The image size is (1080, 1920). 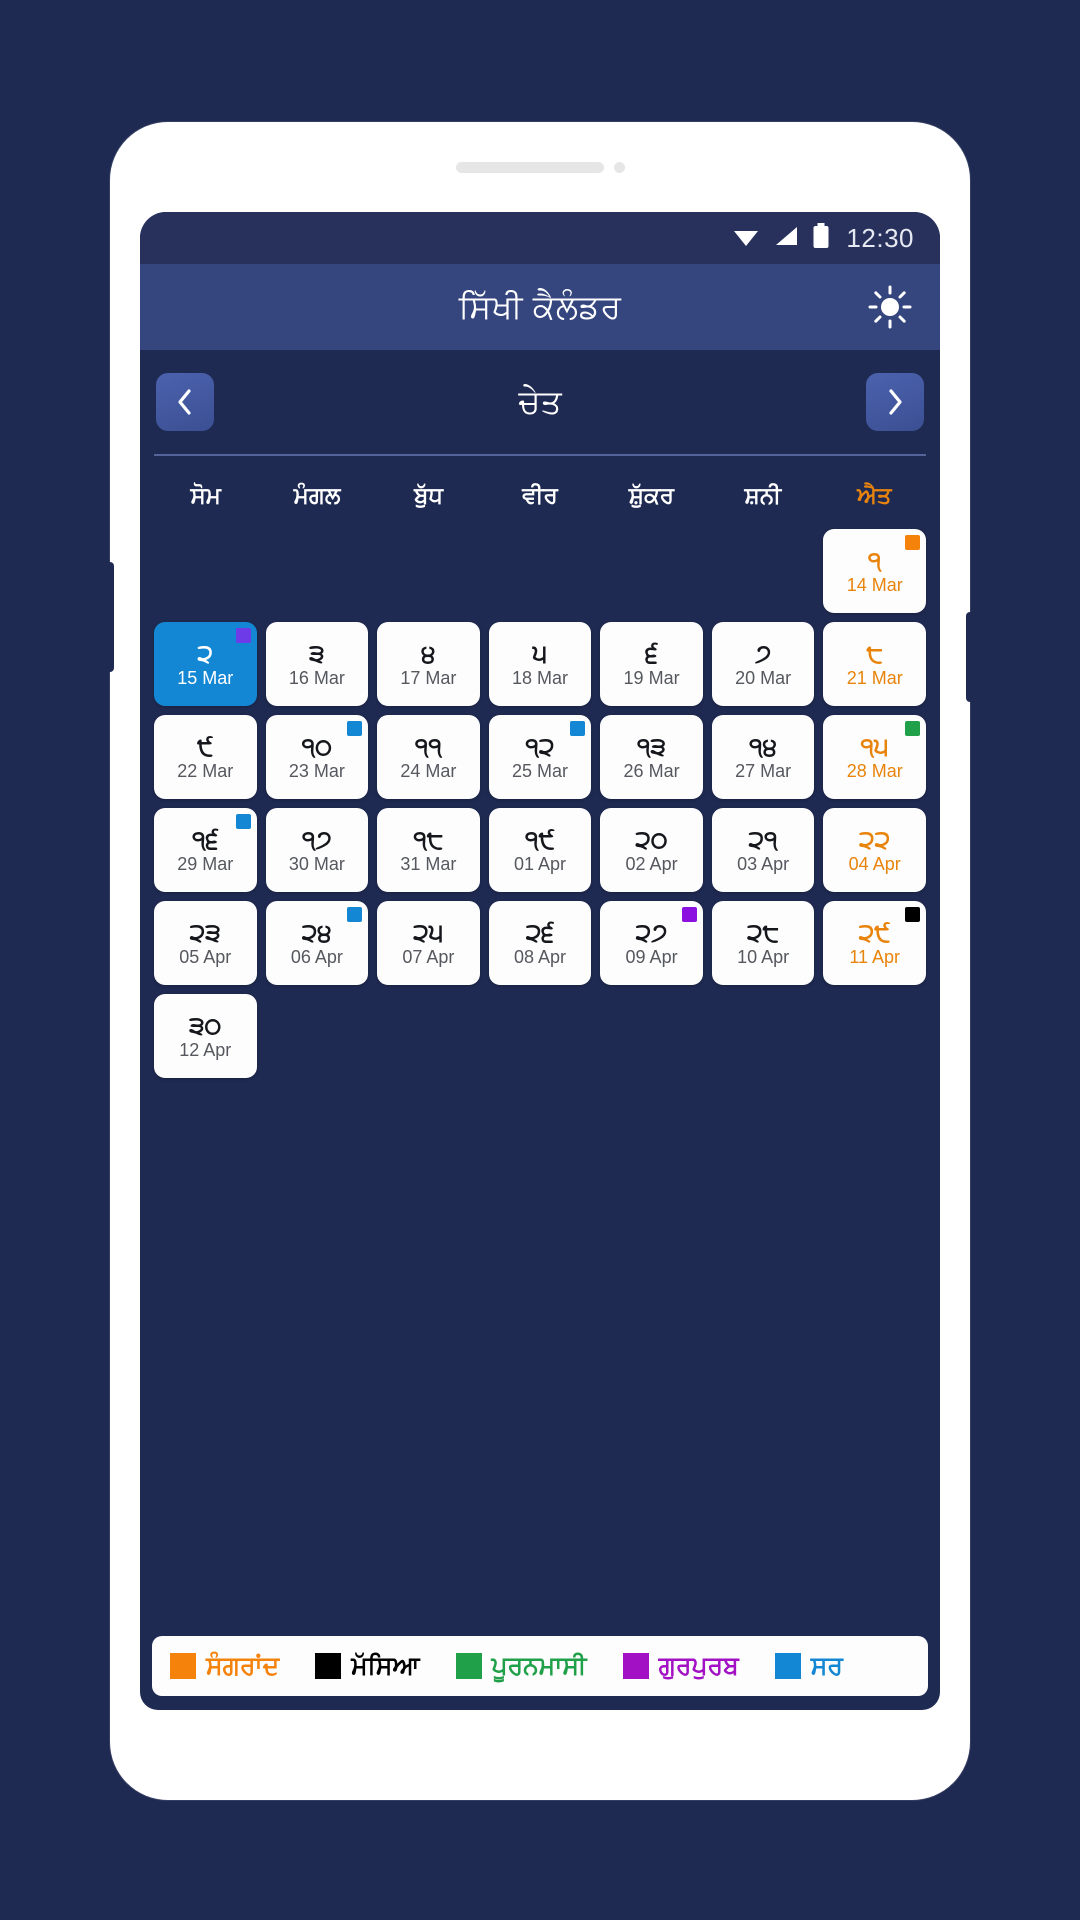 I want to click on day-gregorian-date: 10 Apr, so click(x=763, y=956).